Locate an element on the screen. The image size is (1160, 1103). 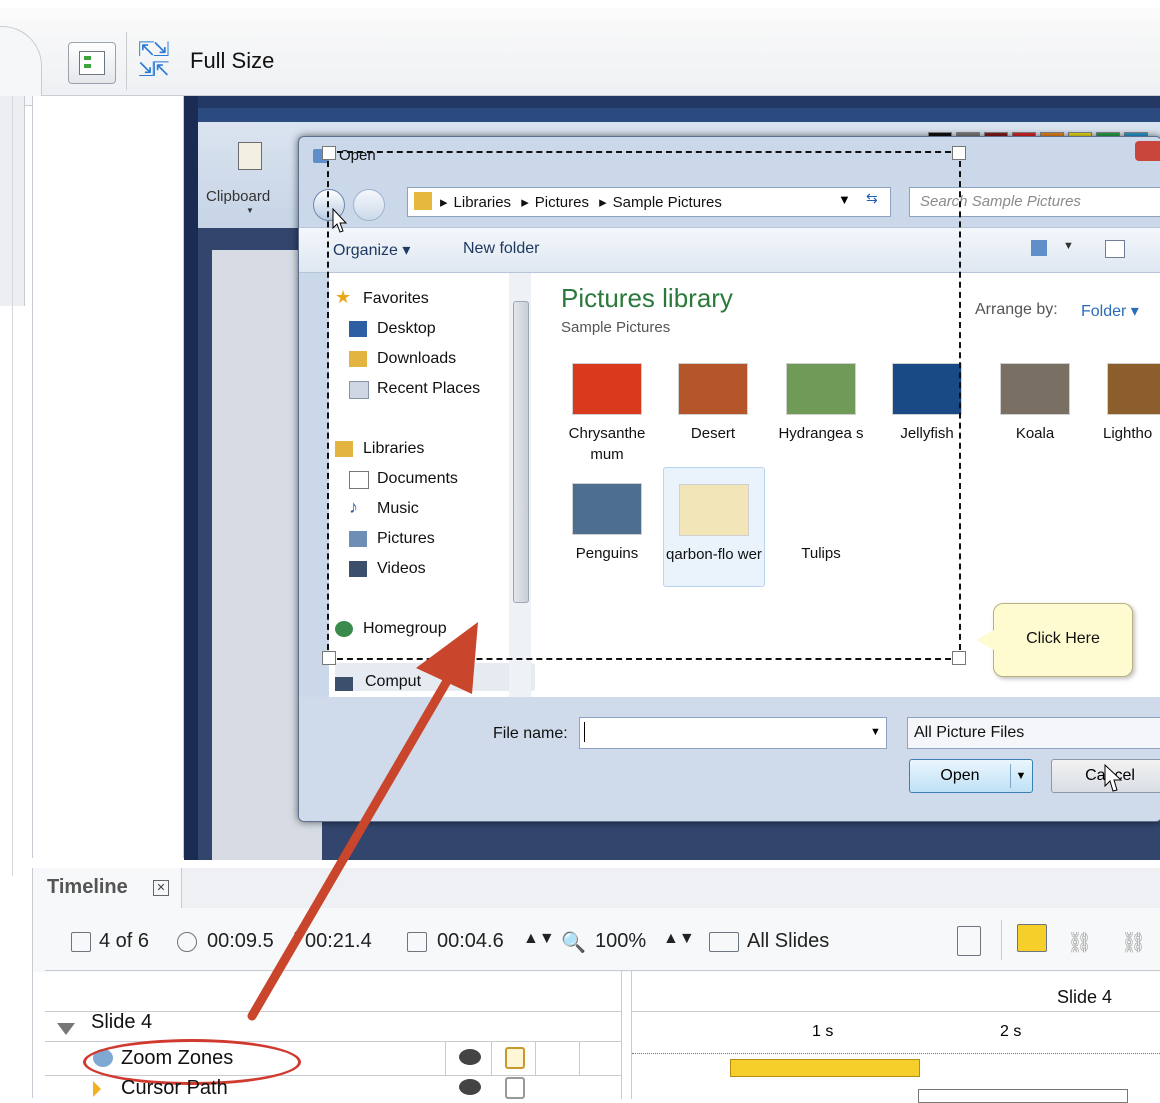
file-name: Koala is located at coordinates (1035, 433).